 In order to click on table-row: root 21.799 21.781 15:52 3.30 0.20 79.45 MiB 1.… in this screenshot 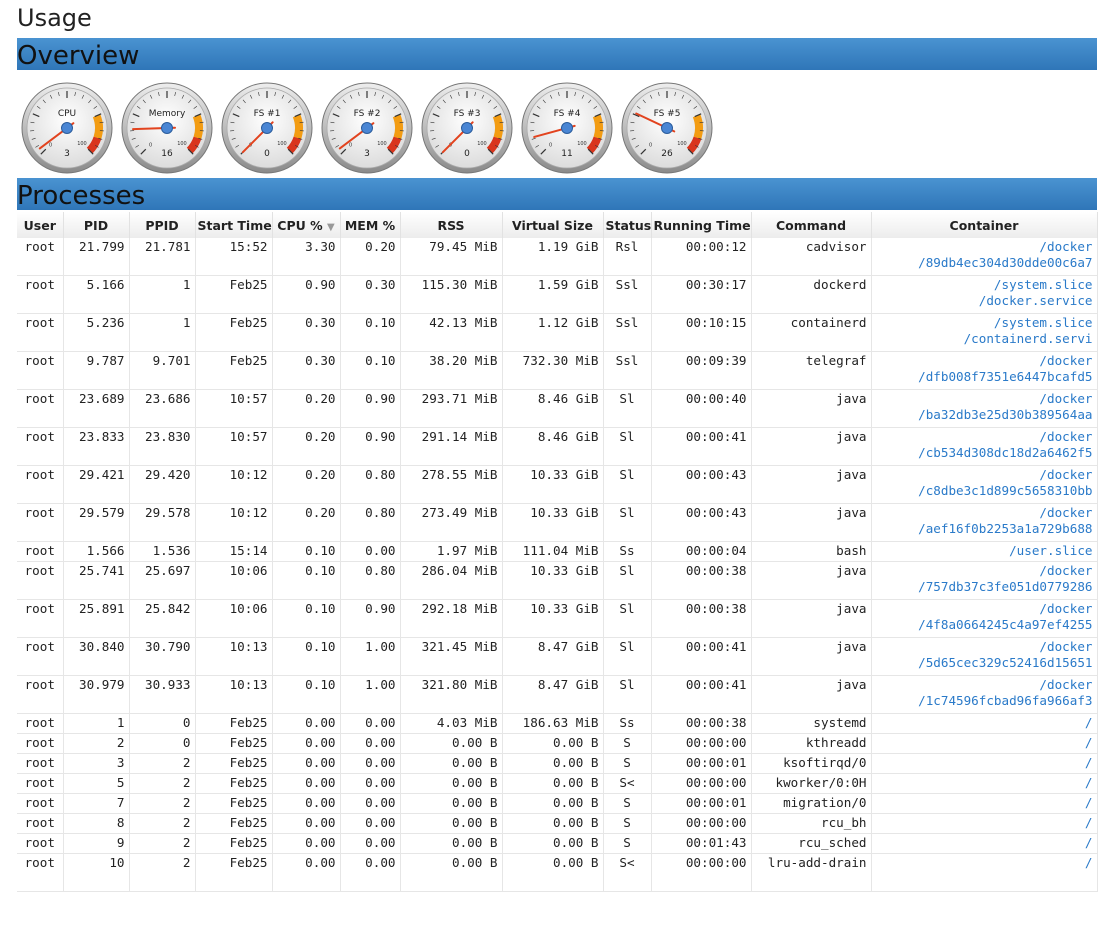, I will do `click(557, 257)`.